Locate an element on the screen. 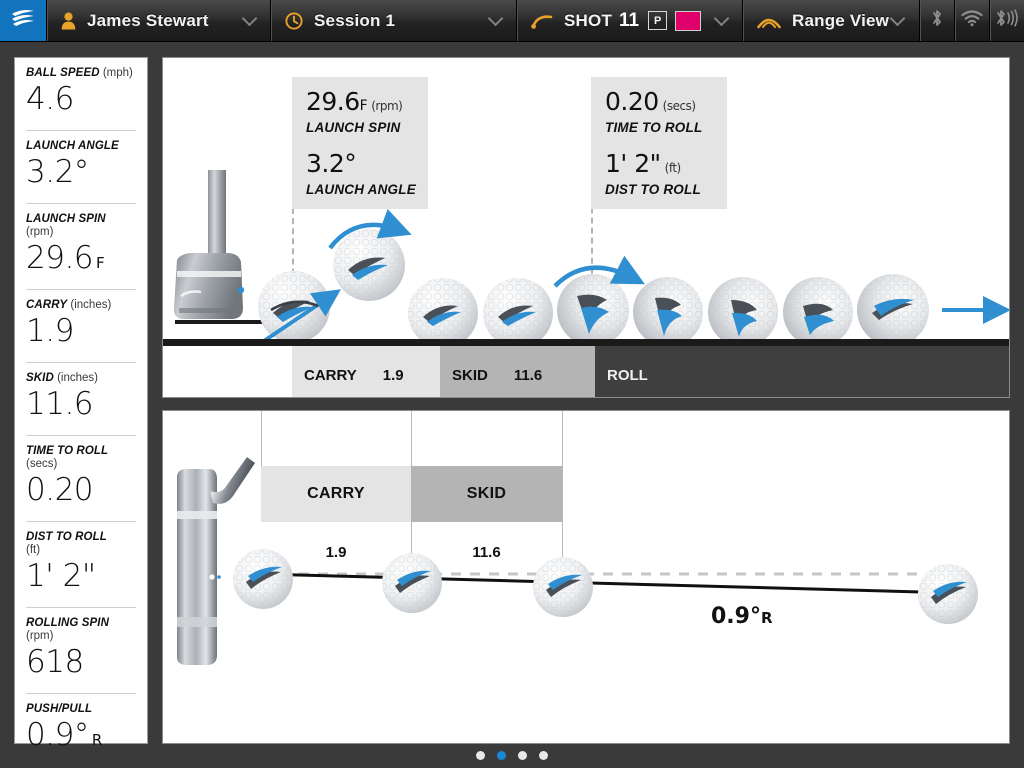 The image size is (1024, 768). stat-label: DIST TO ROLL (ft) is located at coordinates (81, 544).